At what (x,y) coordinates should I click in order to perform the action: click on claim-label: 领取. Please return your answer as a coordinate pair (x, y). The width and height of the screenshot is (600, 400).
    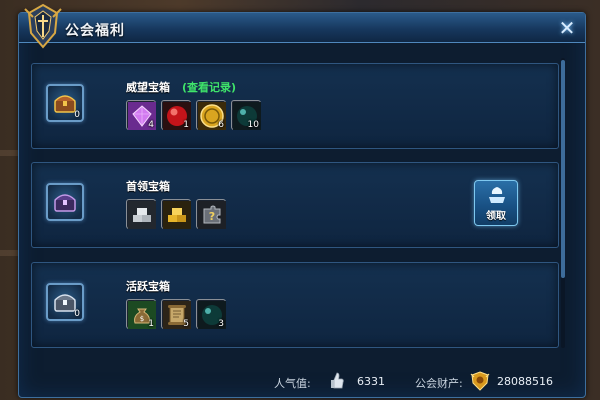
    Looking at the image, I should click on (496, 216).